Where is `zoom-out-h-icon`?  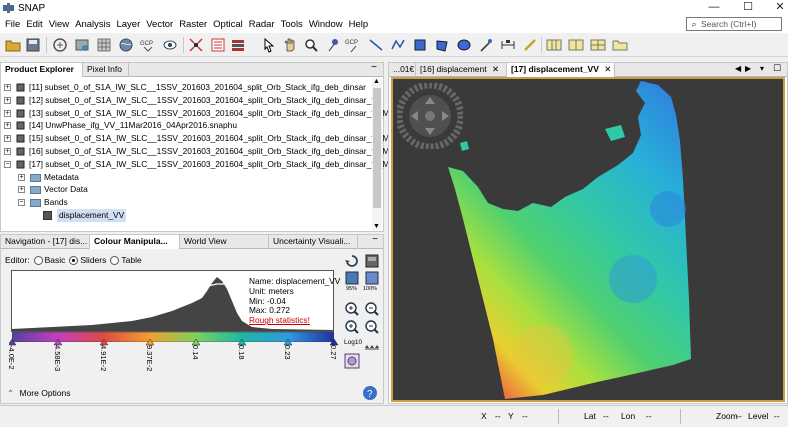
zoom-out-h-icon is located at coordinates (372, 327).